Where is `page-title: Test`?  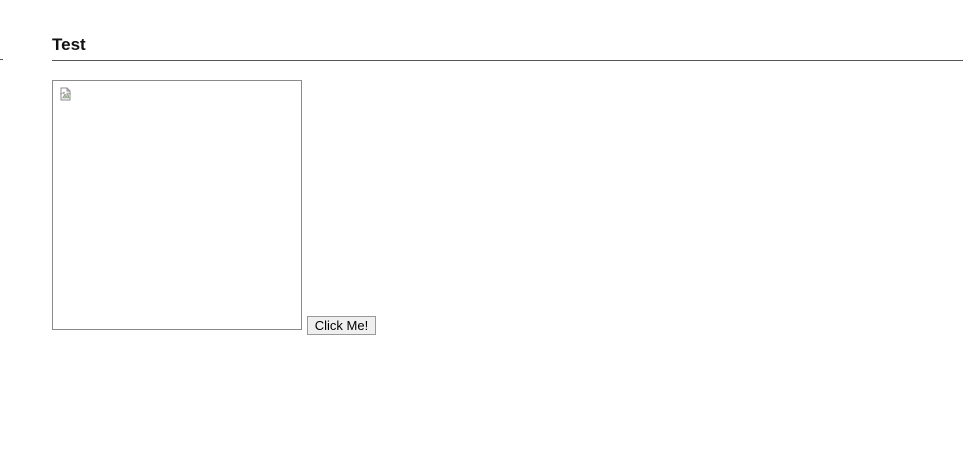 page-title: Test is located at coordinates (69, 44).